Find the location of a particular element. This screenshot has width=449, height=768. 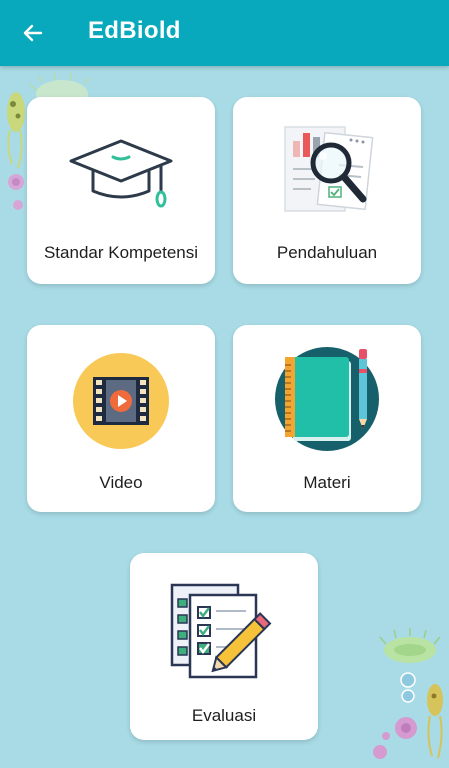

menu-card-label: Materi is located at coordinates (327, 482).